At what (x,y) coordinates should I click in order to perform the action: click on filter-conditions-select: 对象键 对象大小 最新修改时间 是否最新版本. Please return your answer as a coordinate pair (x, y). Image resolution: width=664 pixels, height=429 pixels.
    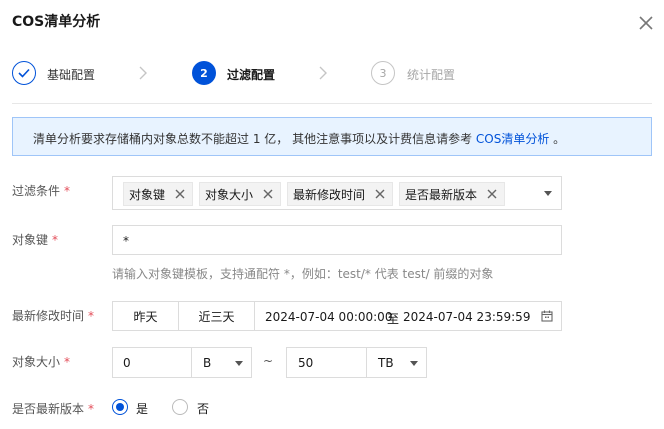
    Looking at the image, I should click on (337, 193).